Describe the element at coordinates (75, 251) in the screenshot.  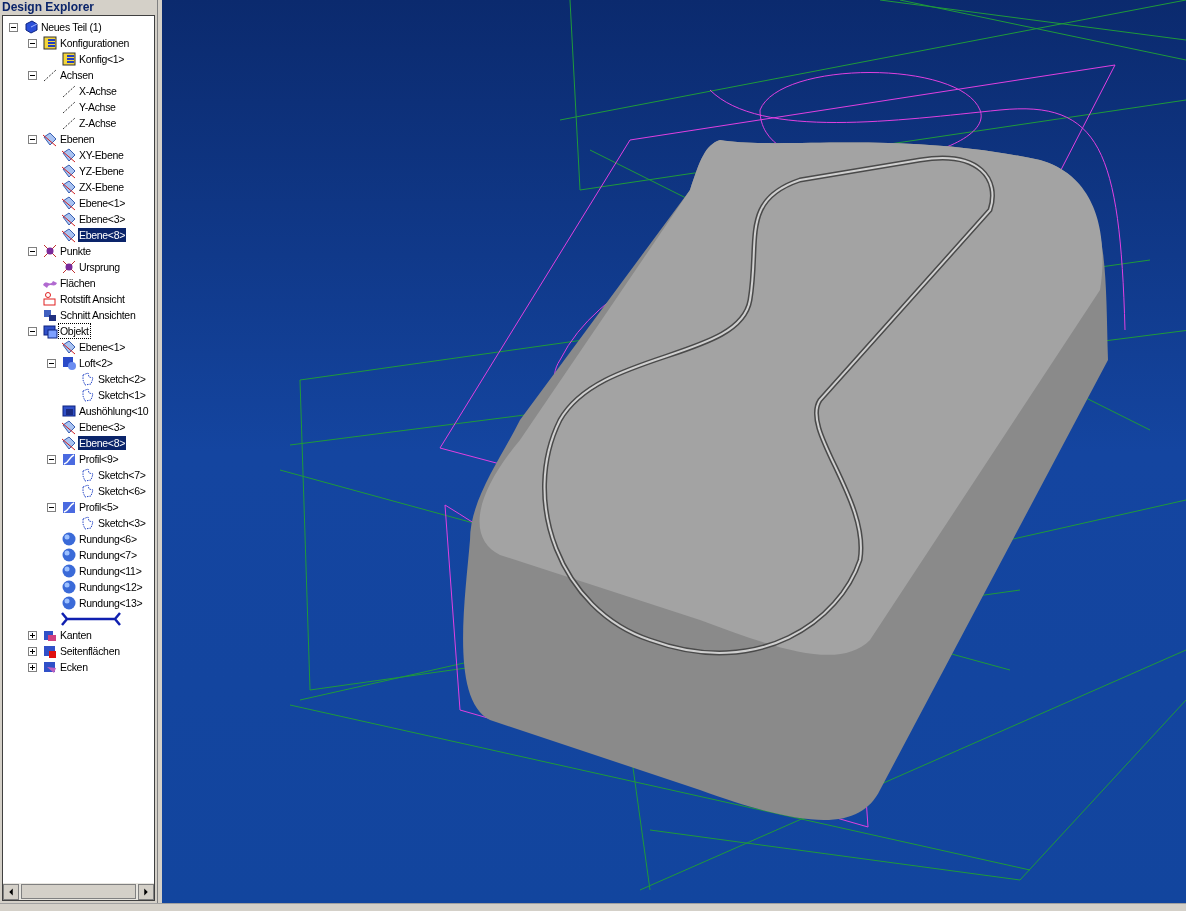
I see `tree-item: Punkte` at that location.